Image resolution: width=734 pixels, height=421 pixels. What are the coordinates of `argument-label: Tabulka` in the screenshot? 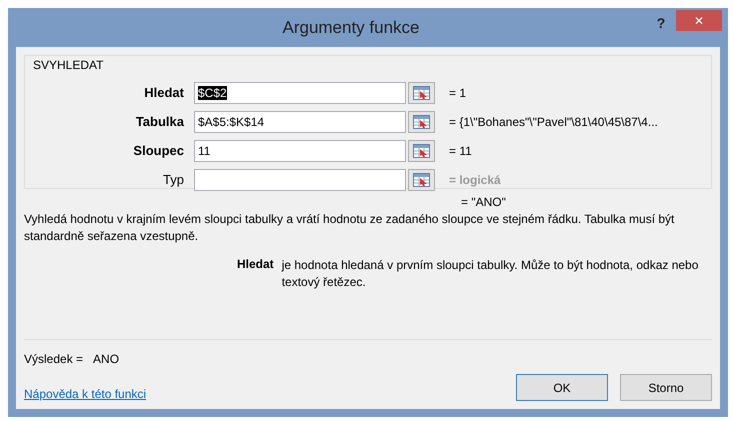 It's located at (159, 121).